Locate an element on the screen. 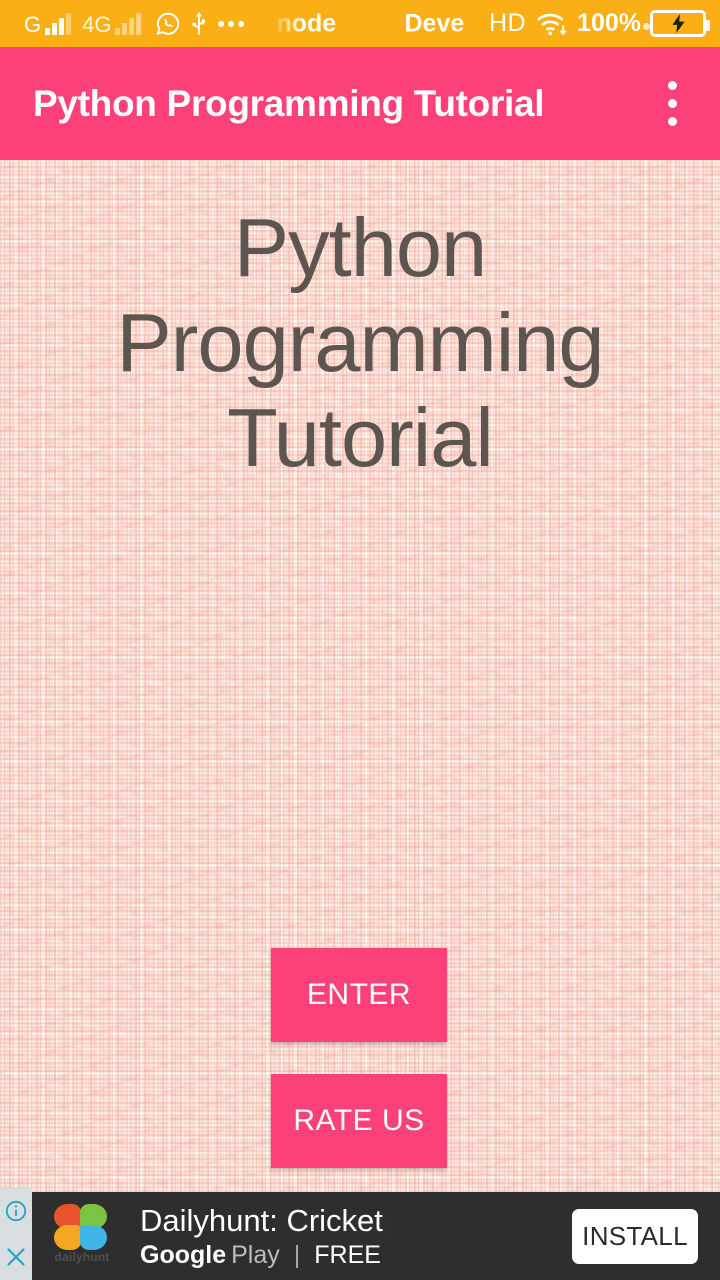 This screenshot has height=1280, width=720. advertiser-name-label: dailyhunt is located at coordinates (82, 1257).